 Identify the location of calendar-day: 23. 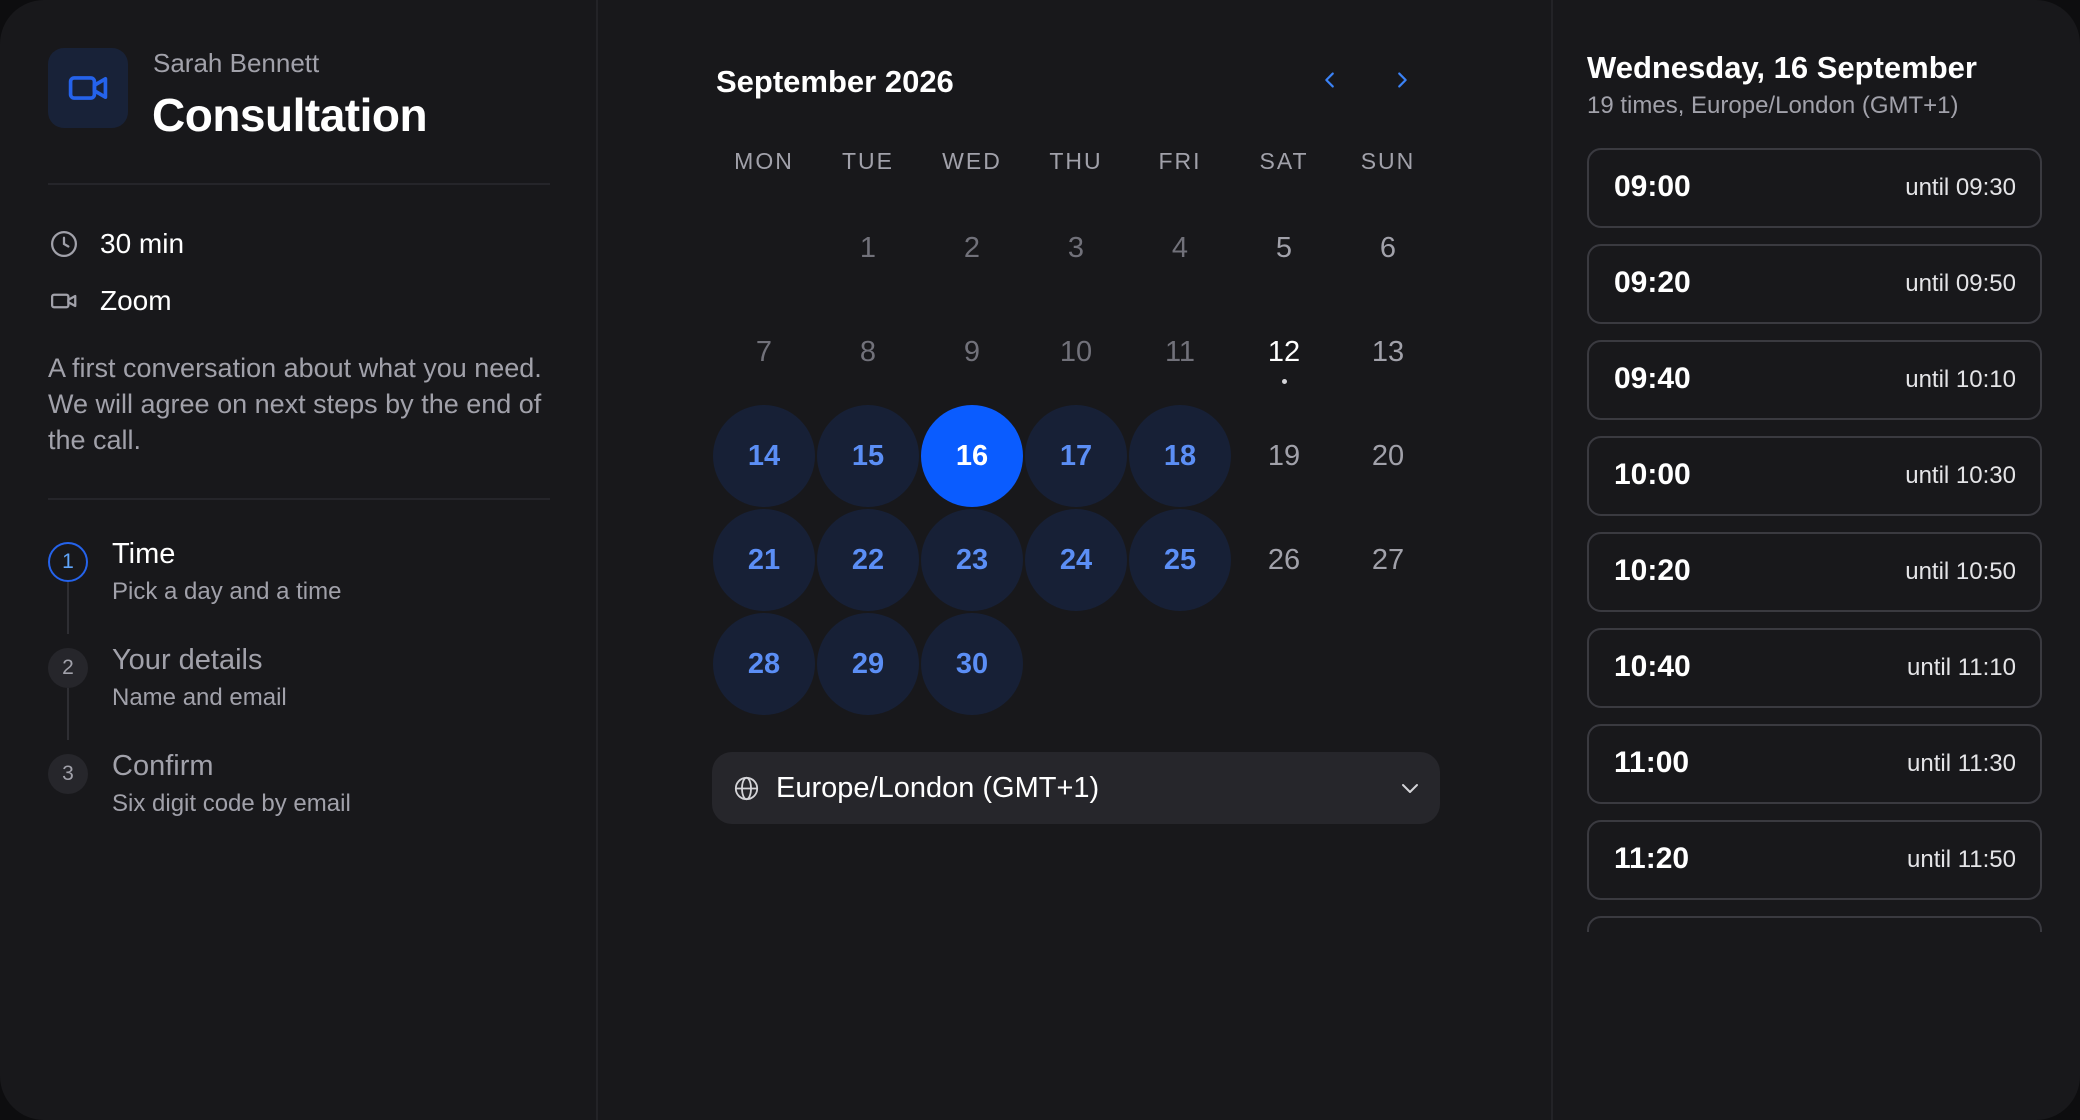
(972, 560).